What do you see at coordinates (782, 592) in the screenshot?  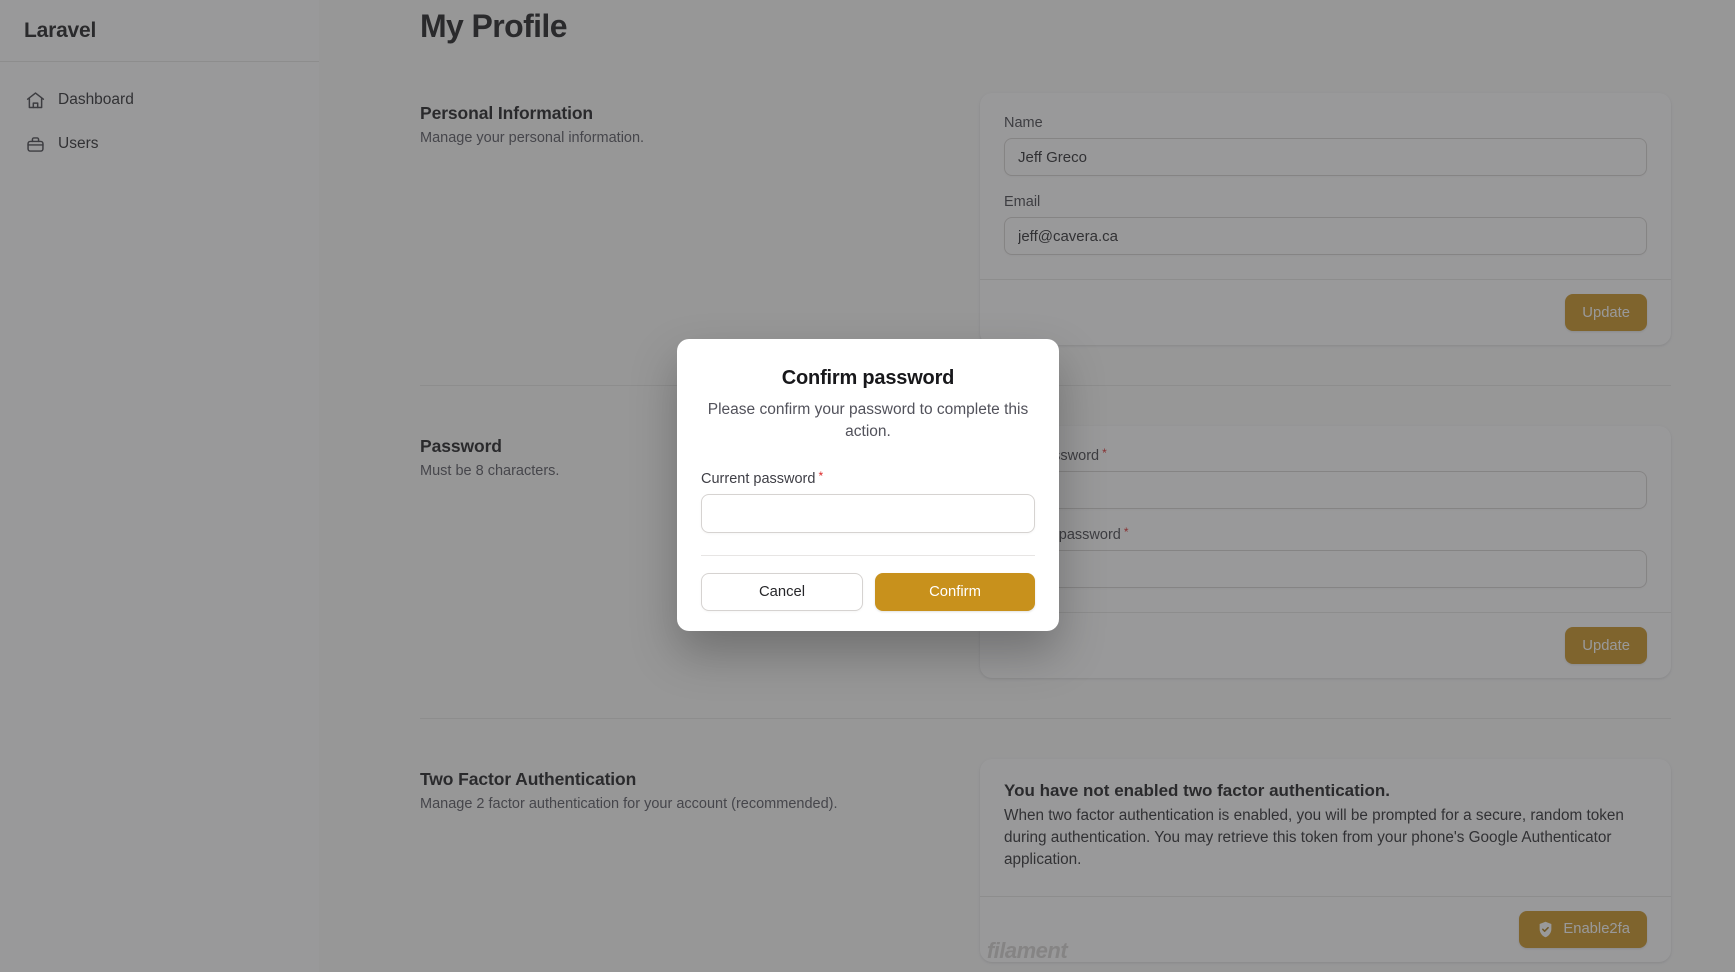 I see `cancel-button: Cancel` at bounding box center [782, 592].